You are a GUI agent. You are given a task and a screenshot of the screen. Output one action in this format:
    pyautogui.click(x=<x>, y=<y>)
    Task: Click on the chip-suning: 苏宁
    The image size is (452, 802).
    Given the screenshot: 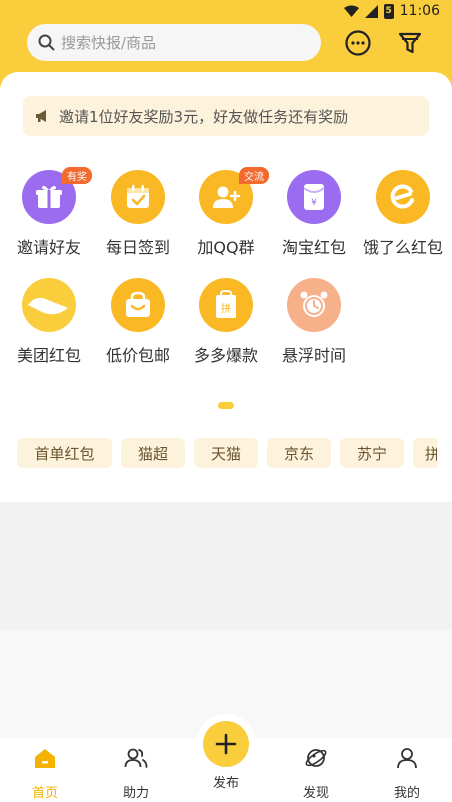 What is the action you would take?
    pyautogui.click(x=372, y=453)
    